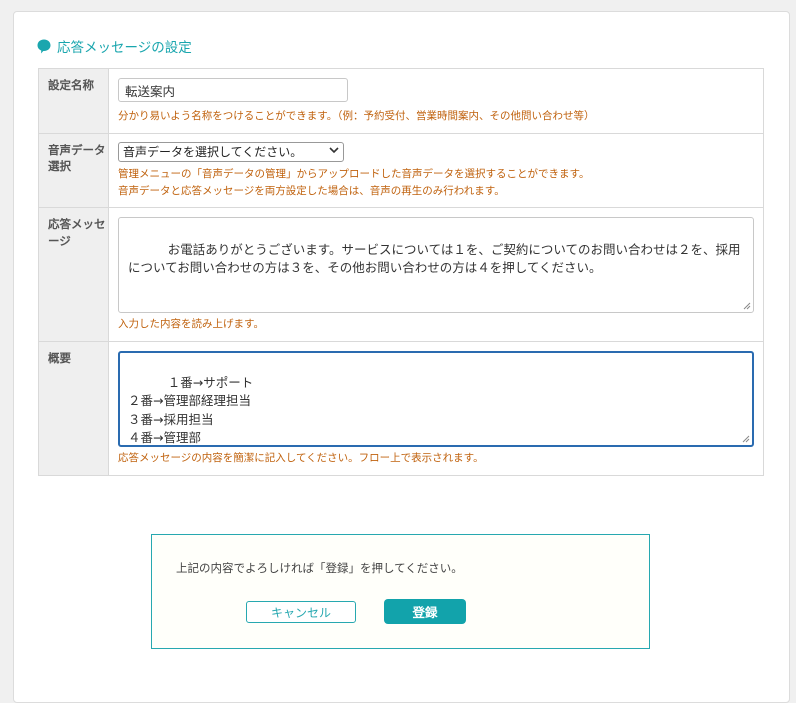  Describe the element at coordinates (73, 275) in the screenshot. I see `message-label: 応答メッセージ` at that location.